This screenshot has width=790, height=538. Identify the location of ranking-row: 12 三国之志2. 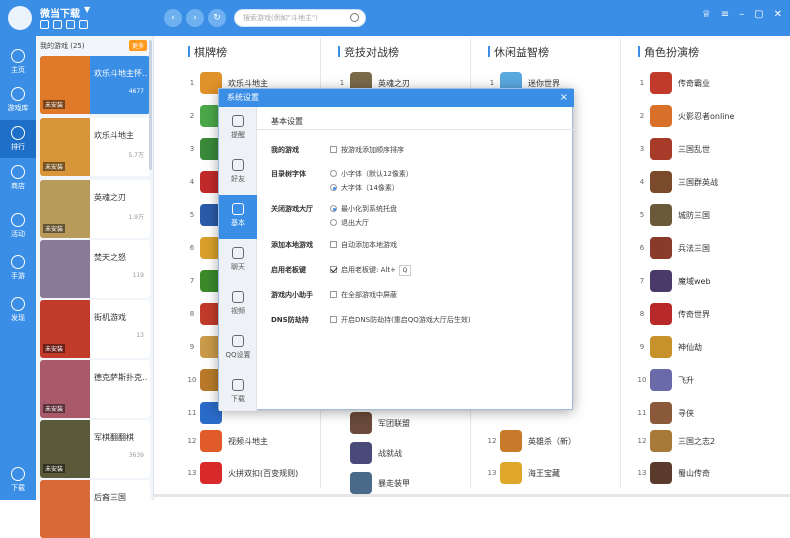
(701, 443).